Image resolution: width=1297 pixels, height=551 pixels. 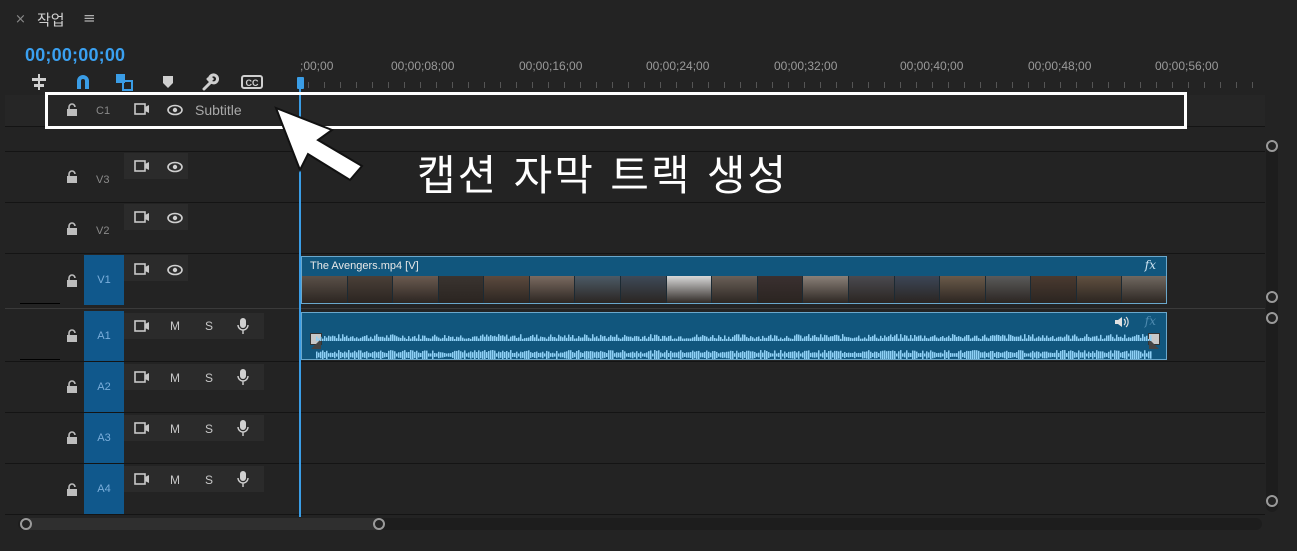 What do you see at coordinates (300, 83) in the screenshot?
I see `playhead-handle` at bounding box center [300, 83].